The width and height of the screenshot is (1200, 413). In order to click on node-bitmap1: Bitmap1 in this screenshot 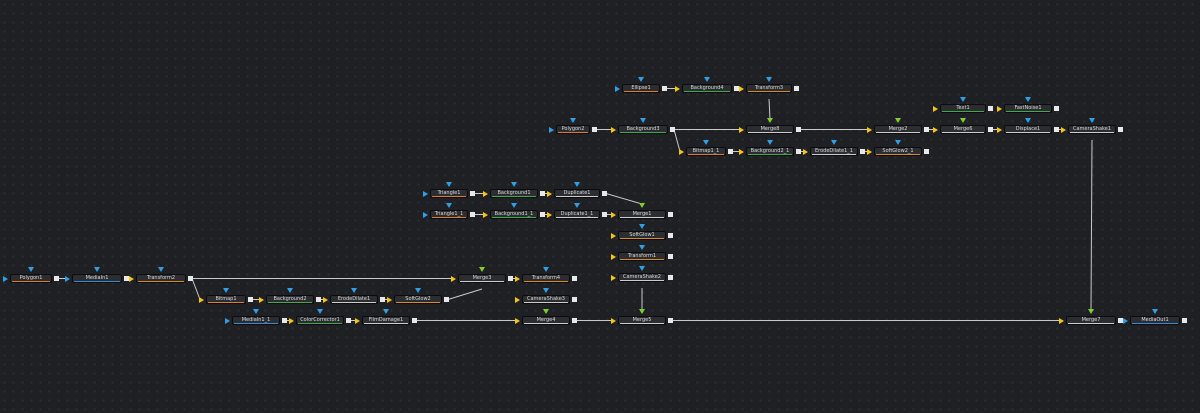, I will do `click(226, 299)`.